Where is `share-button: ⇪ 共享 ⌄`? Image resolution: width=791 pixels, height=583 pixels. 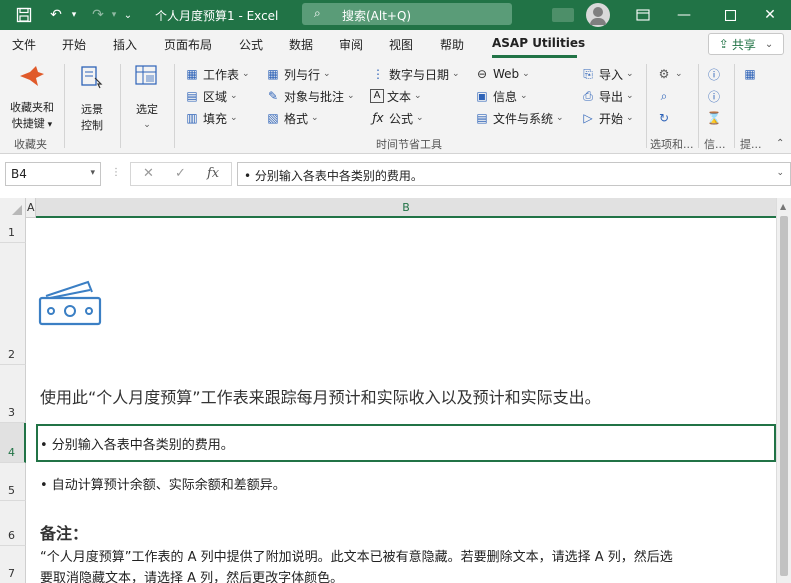 share-button: ⇪ 共享 ⌄ is located at coordinates (746, 44).